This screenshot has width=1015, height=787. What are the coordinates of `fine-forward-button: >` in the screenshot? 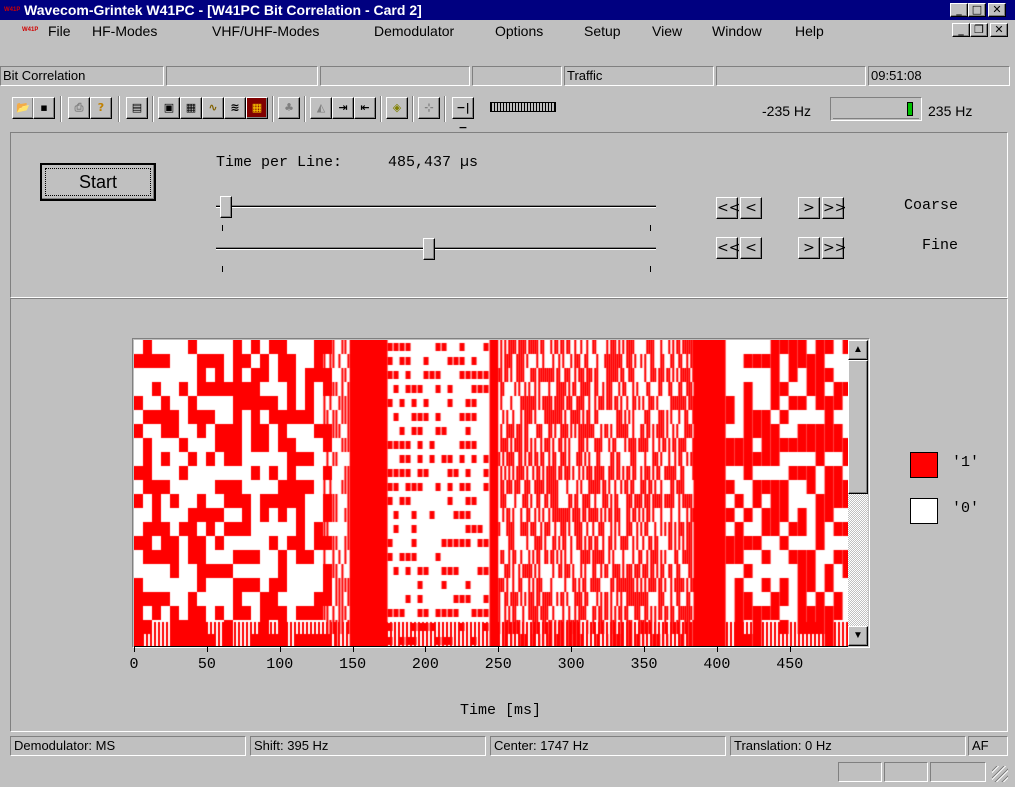 It's located at (809, 248).